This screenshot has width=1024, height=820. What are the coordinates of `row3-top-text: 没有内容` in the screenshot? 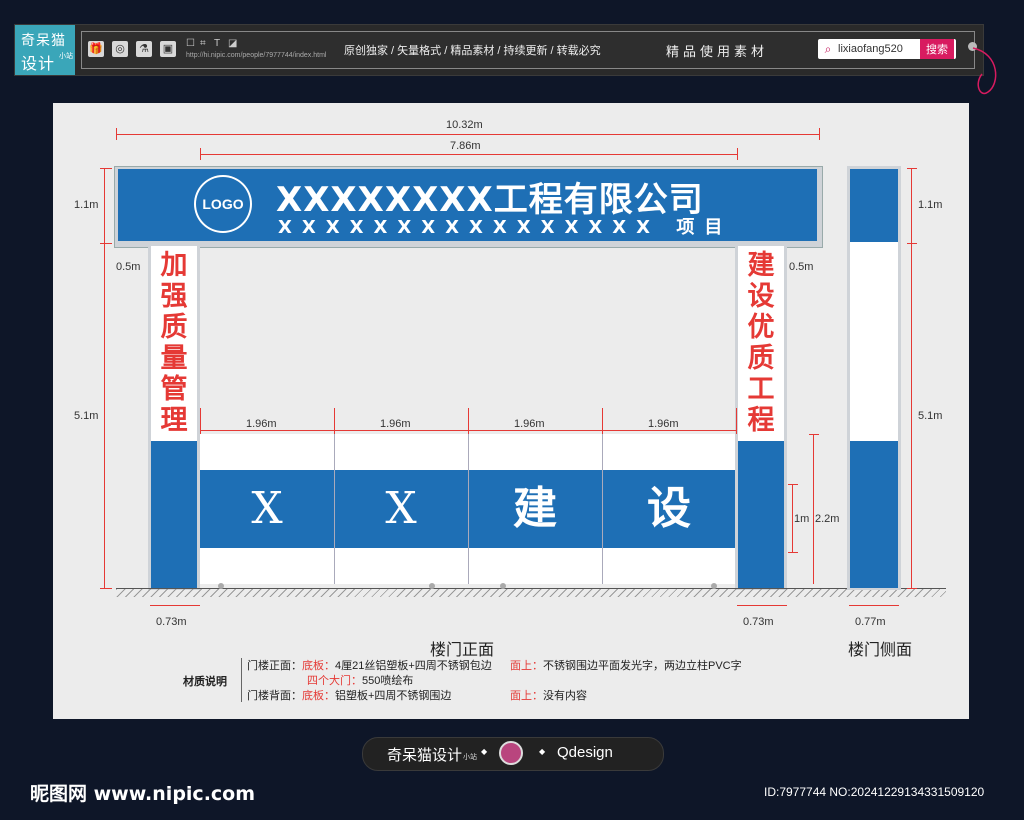 It's located at (565, 696).